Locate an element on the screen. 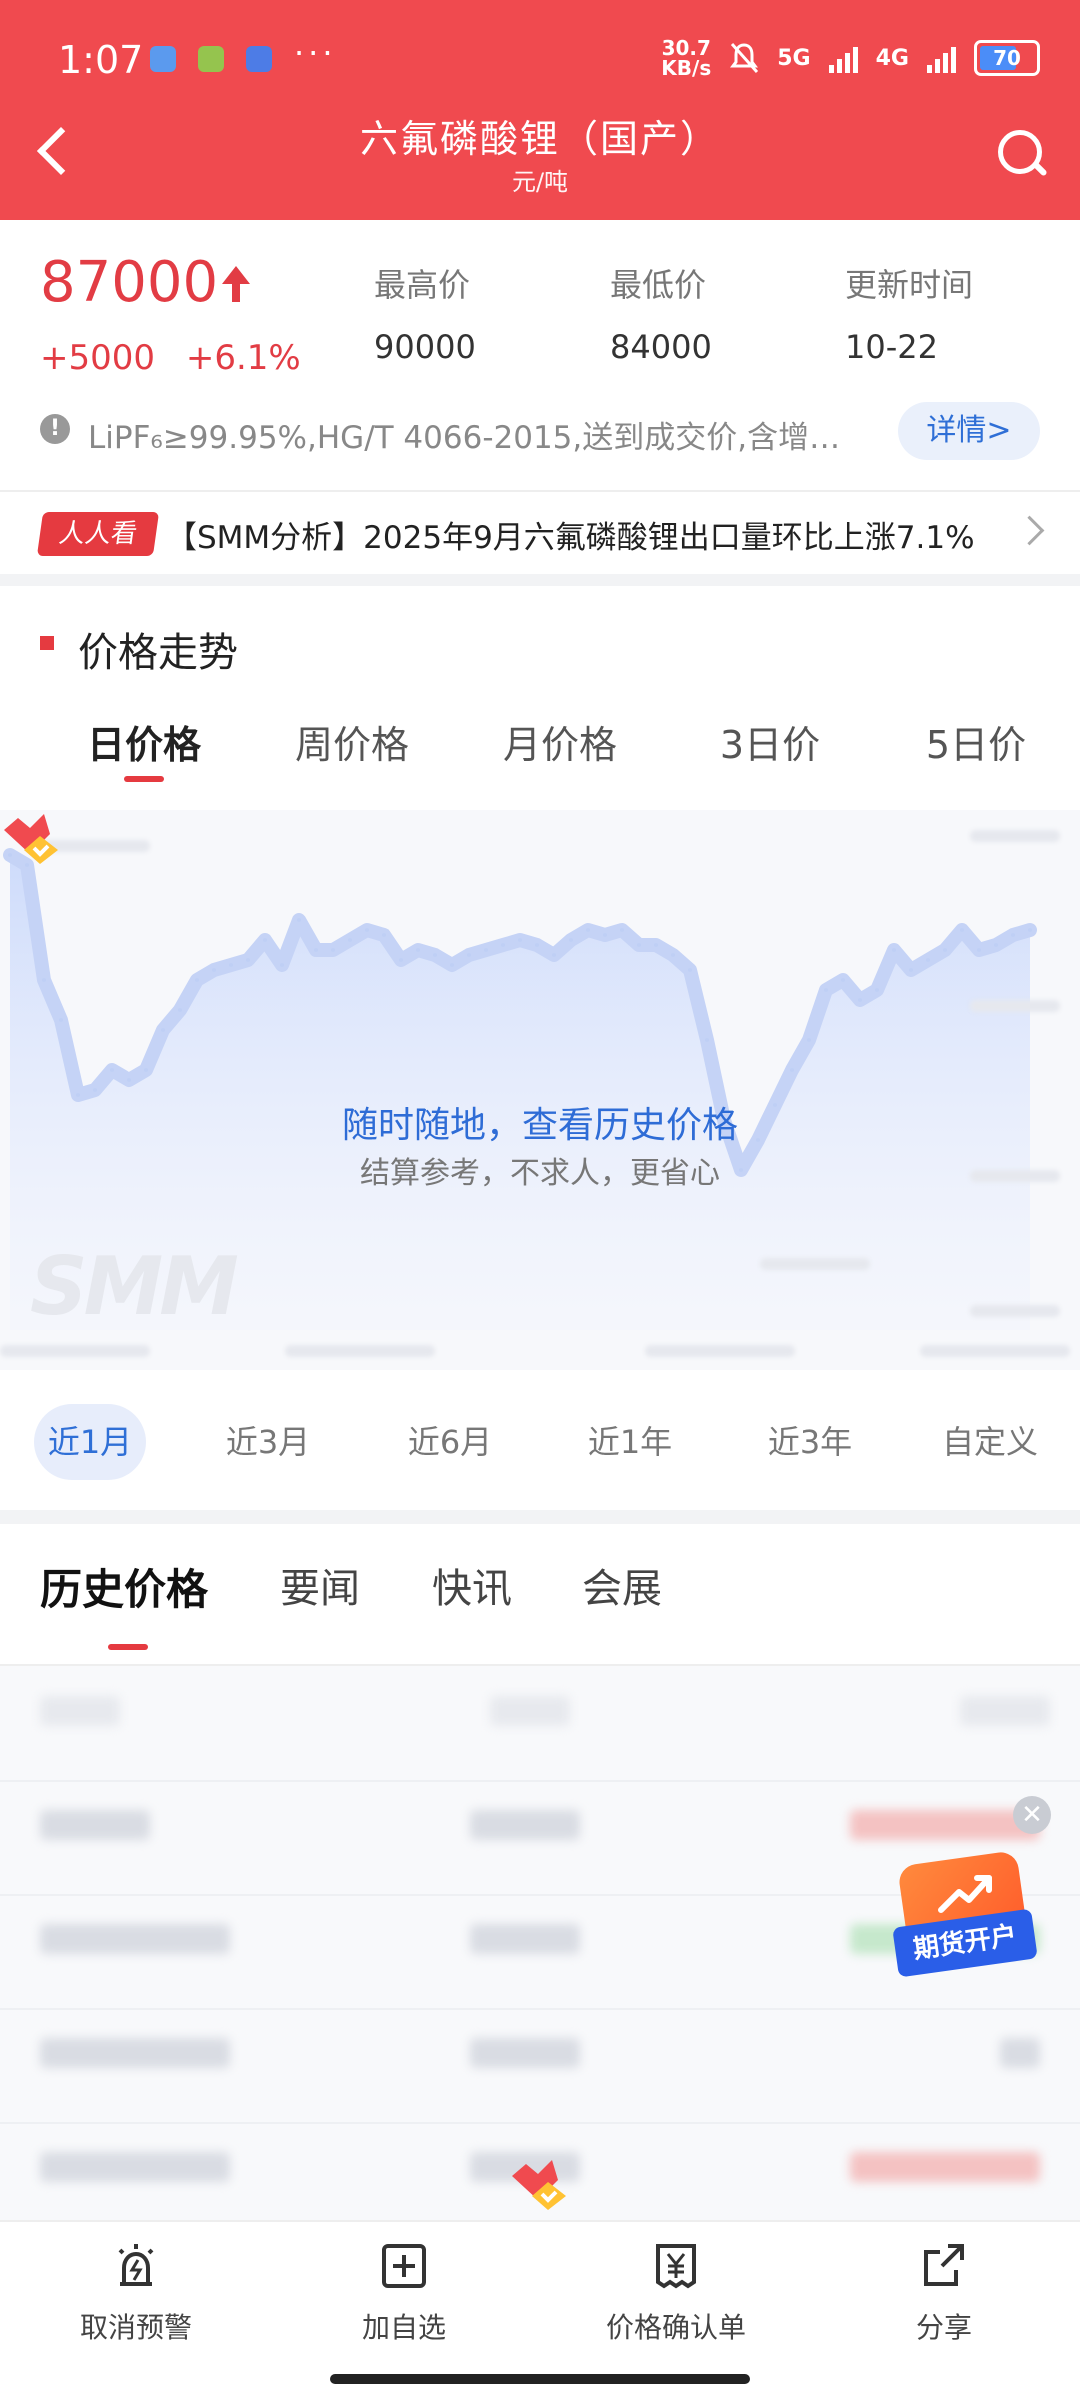 The width and height of the screenshot is (1080, 2402). status-right: 30.7 KB/s 5G 4G 70 is located at coordinates (850, 58).